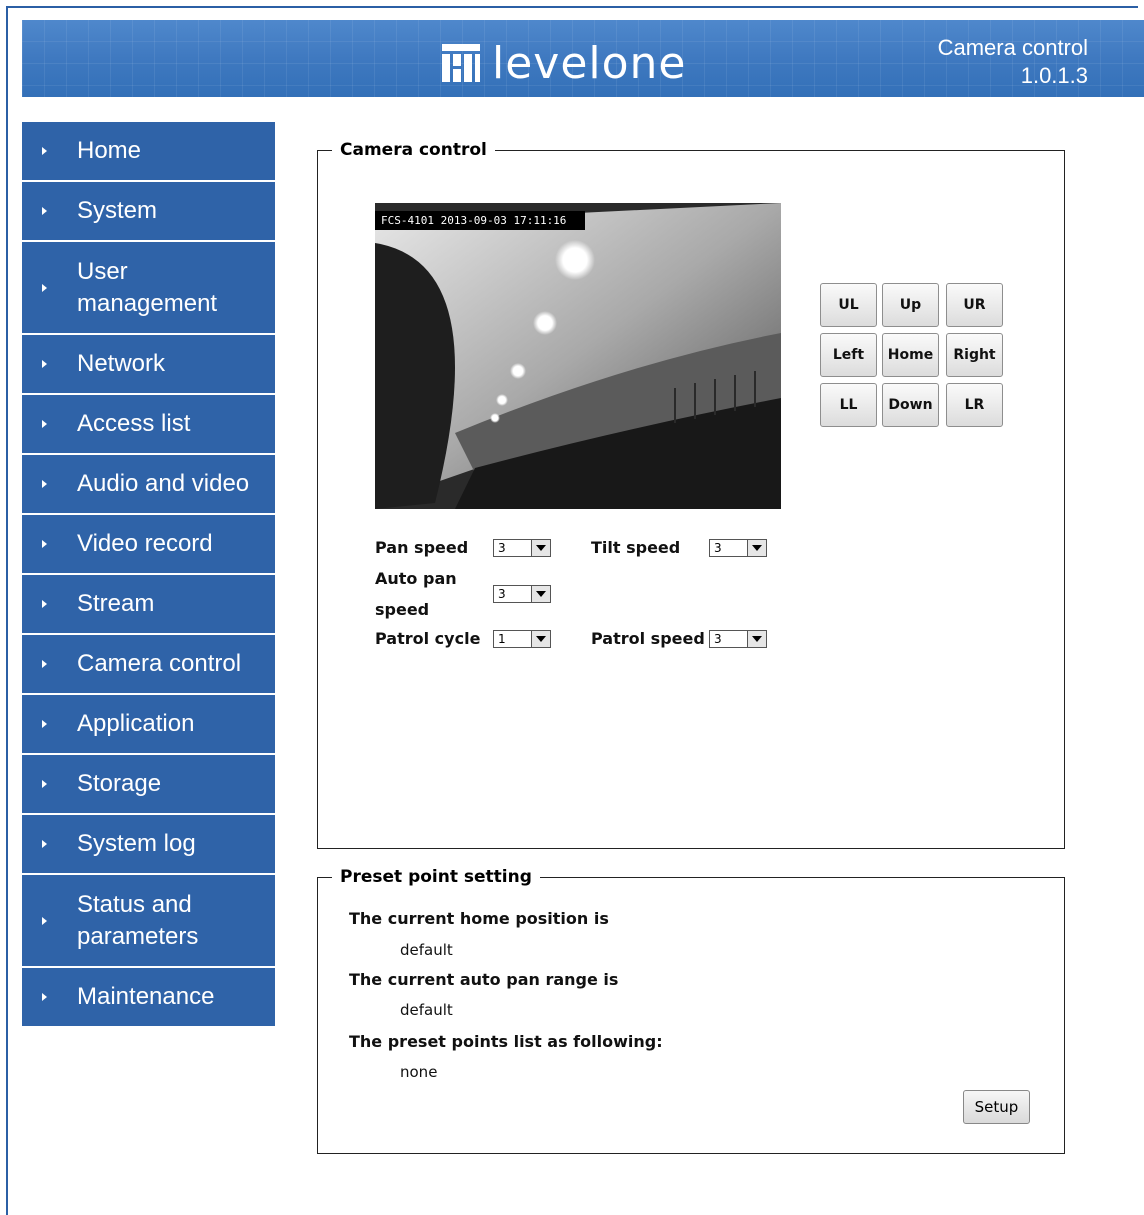 This screenshot has width=1144, height=1215. Describe the element at coordinates (484, 979) in the screenshot. I see `auto-pan-range-label: The current auto pan range is` at that location.